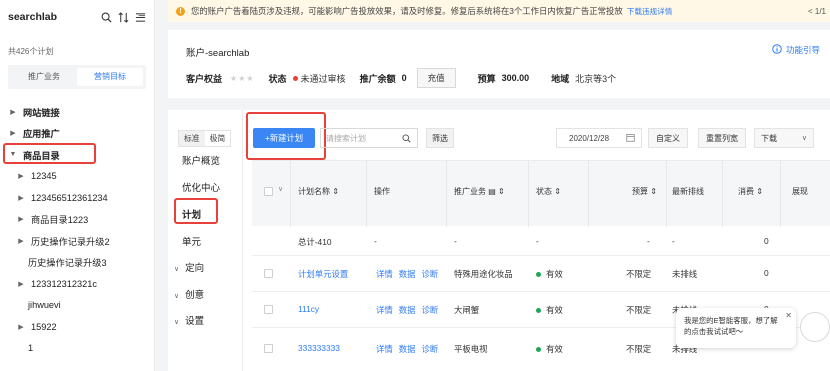 Image resolution: width=830 pixels, height=371 pixels. What do you see at coordinates (815, 327) in the screenshot?
I see `customer-service-avatar` at bounding box center [815, 327].